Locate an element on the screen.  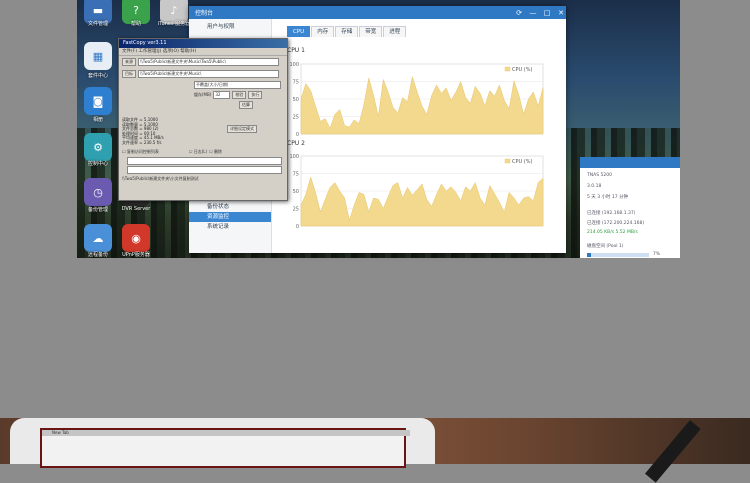
acl-label: 复制访问控制列表 is located at coordinates (142, 151).